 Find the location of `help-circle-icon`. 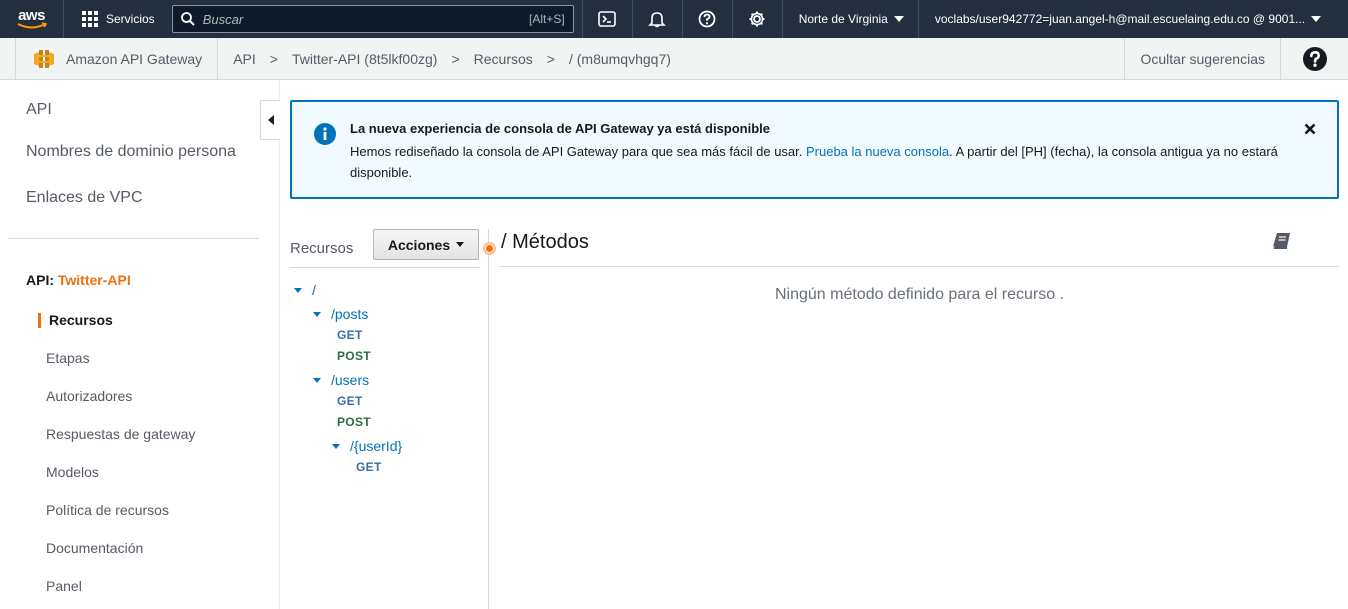

help-circle-icon is located at coordinates (707, 19).